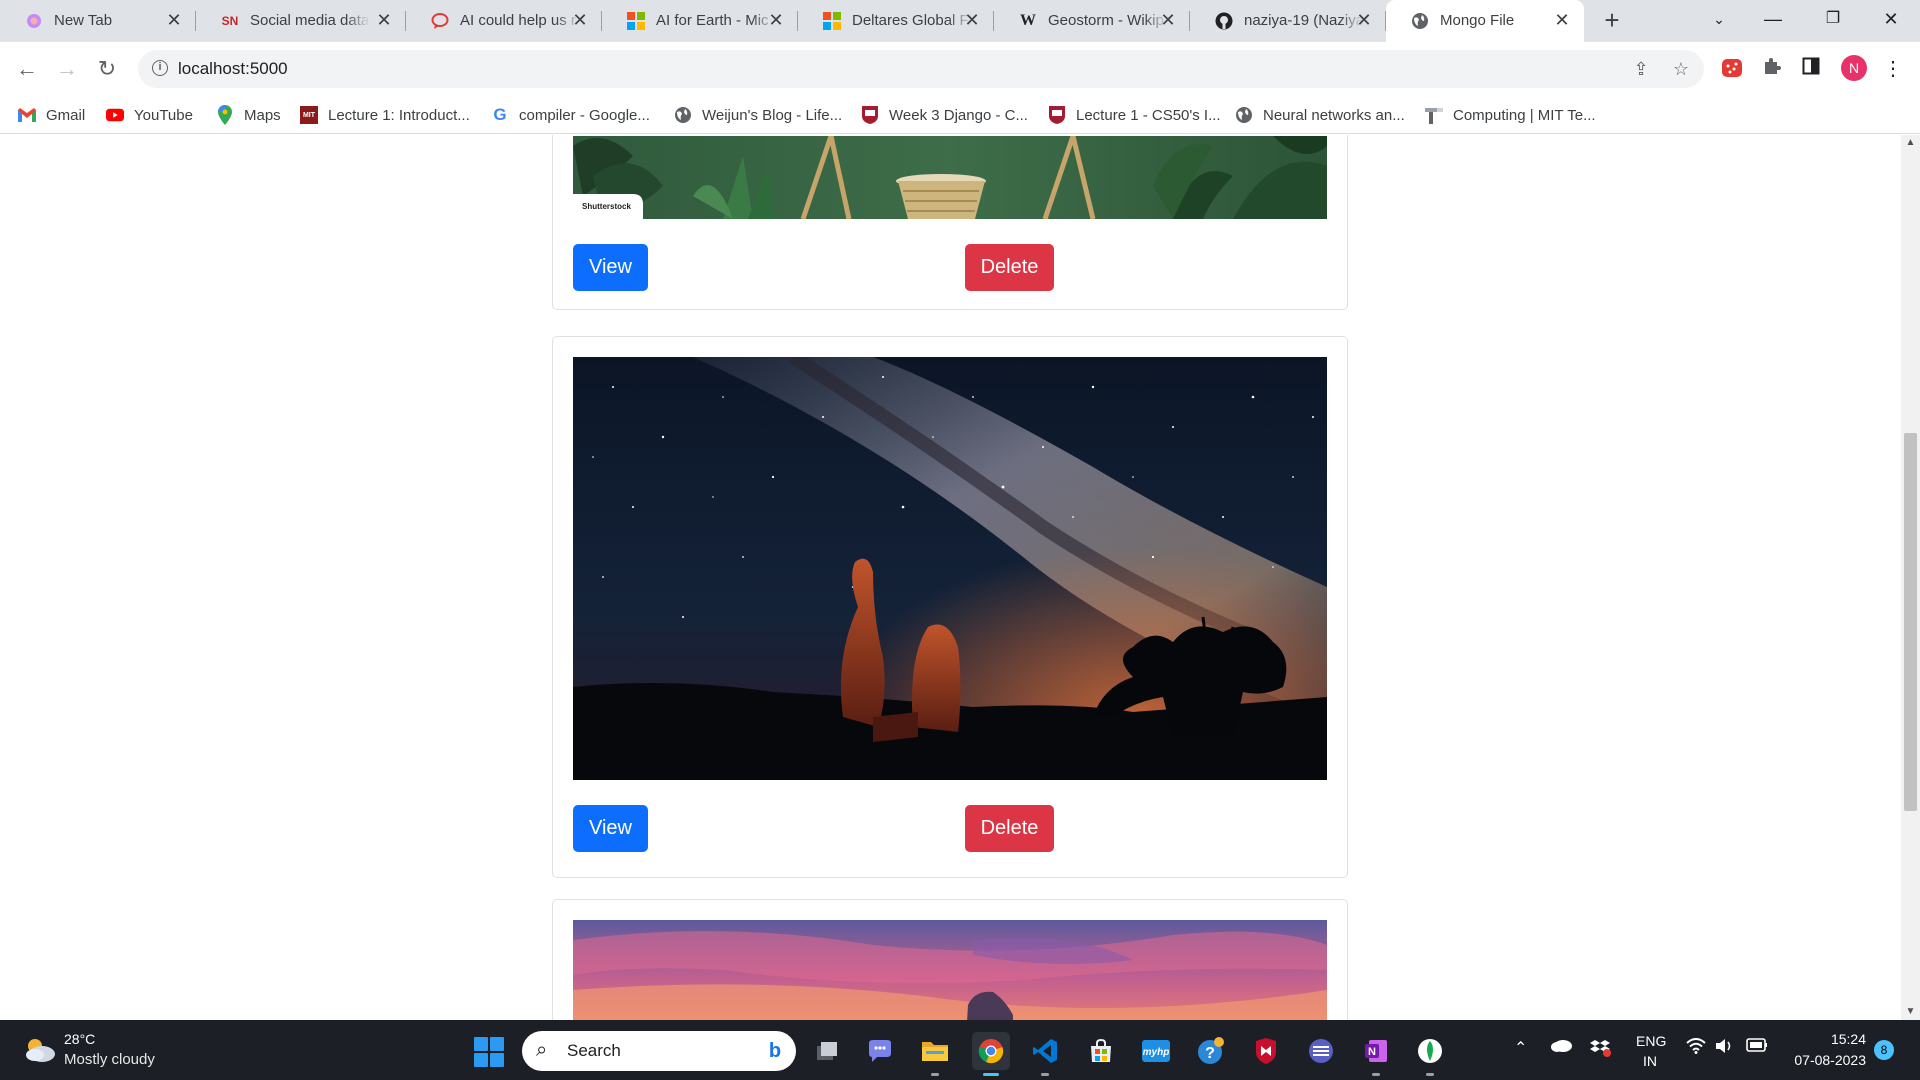 The width and height of the screenshot is (1920, 1080). I want to click on tab-title: AI could help us r, so click(518, 20).